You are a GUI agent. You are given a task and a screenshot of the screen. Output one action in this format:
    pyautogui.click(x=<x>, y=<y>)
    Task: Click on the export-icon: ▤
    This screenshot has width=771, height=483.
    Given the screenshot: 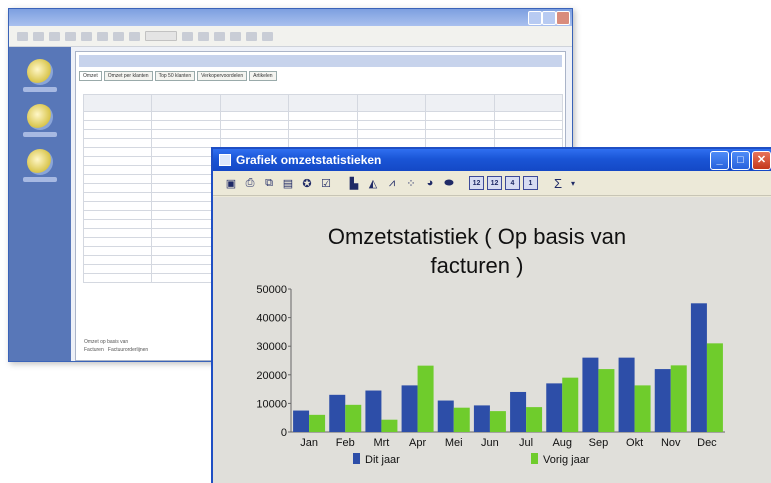 What is the action you would take?
    pyautogui.click(x=288, y=183)
    